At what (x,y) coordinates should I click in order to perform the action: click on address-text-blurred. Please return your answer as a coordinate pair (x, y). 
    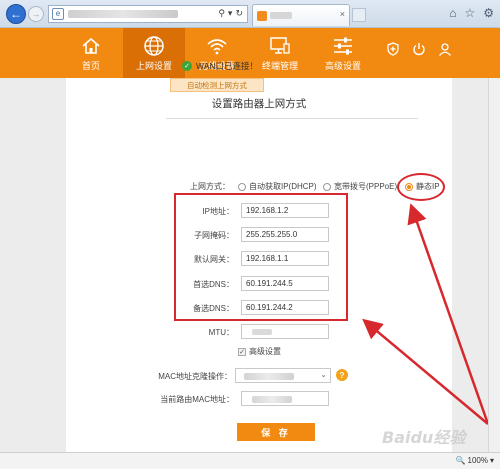
    Looking at the image, I should click on (123, 14).